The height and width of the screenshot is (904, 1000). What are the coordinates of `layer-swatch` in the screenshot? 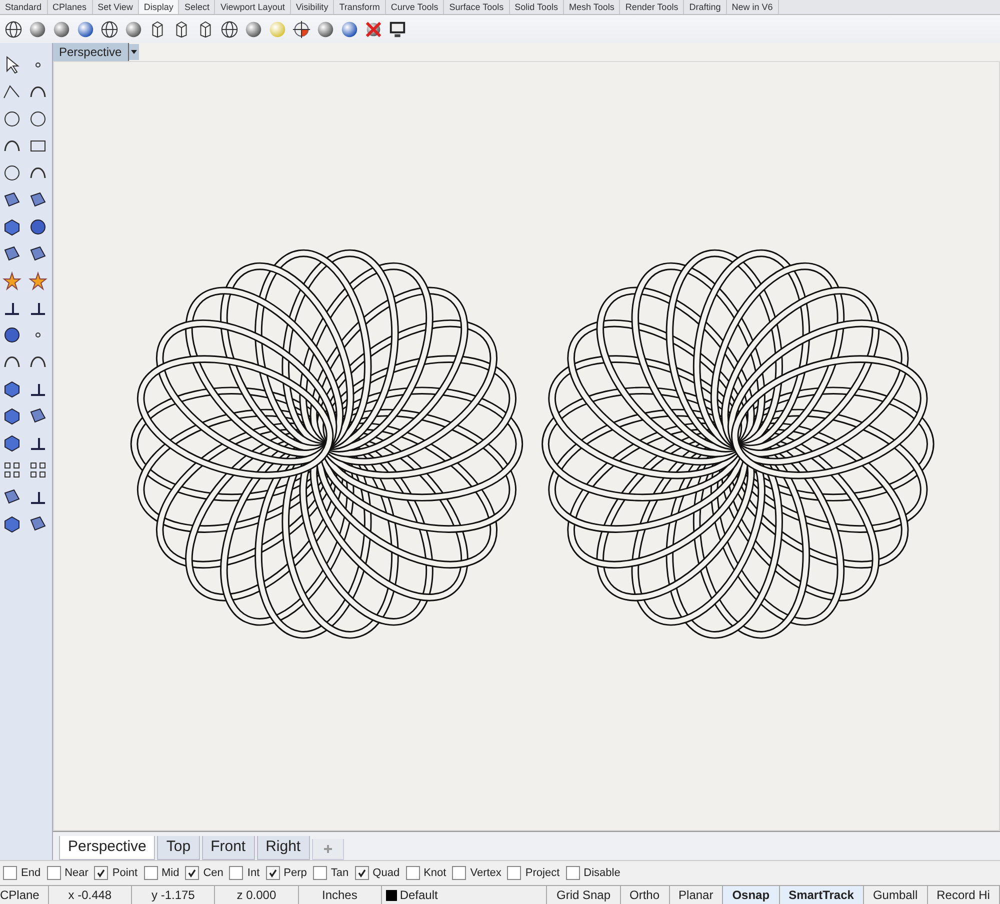 It's located at (391, 895).